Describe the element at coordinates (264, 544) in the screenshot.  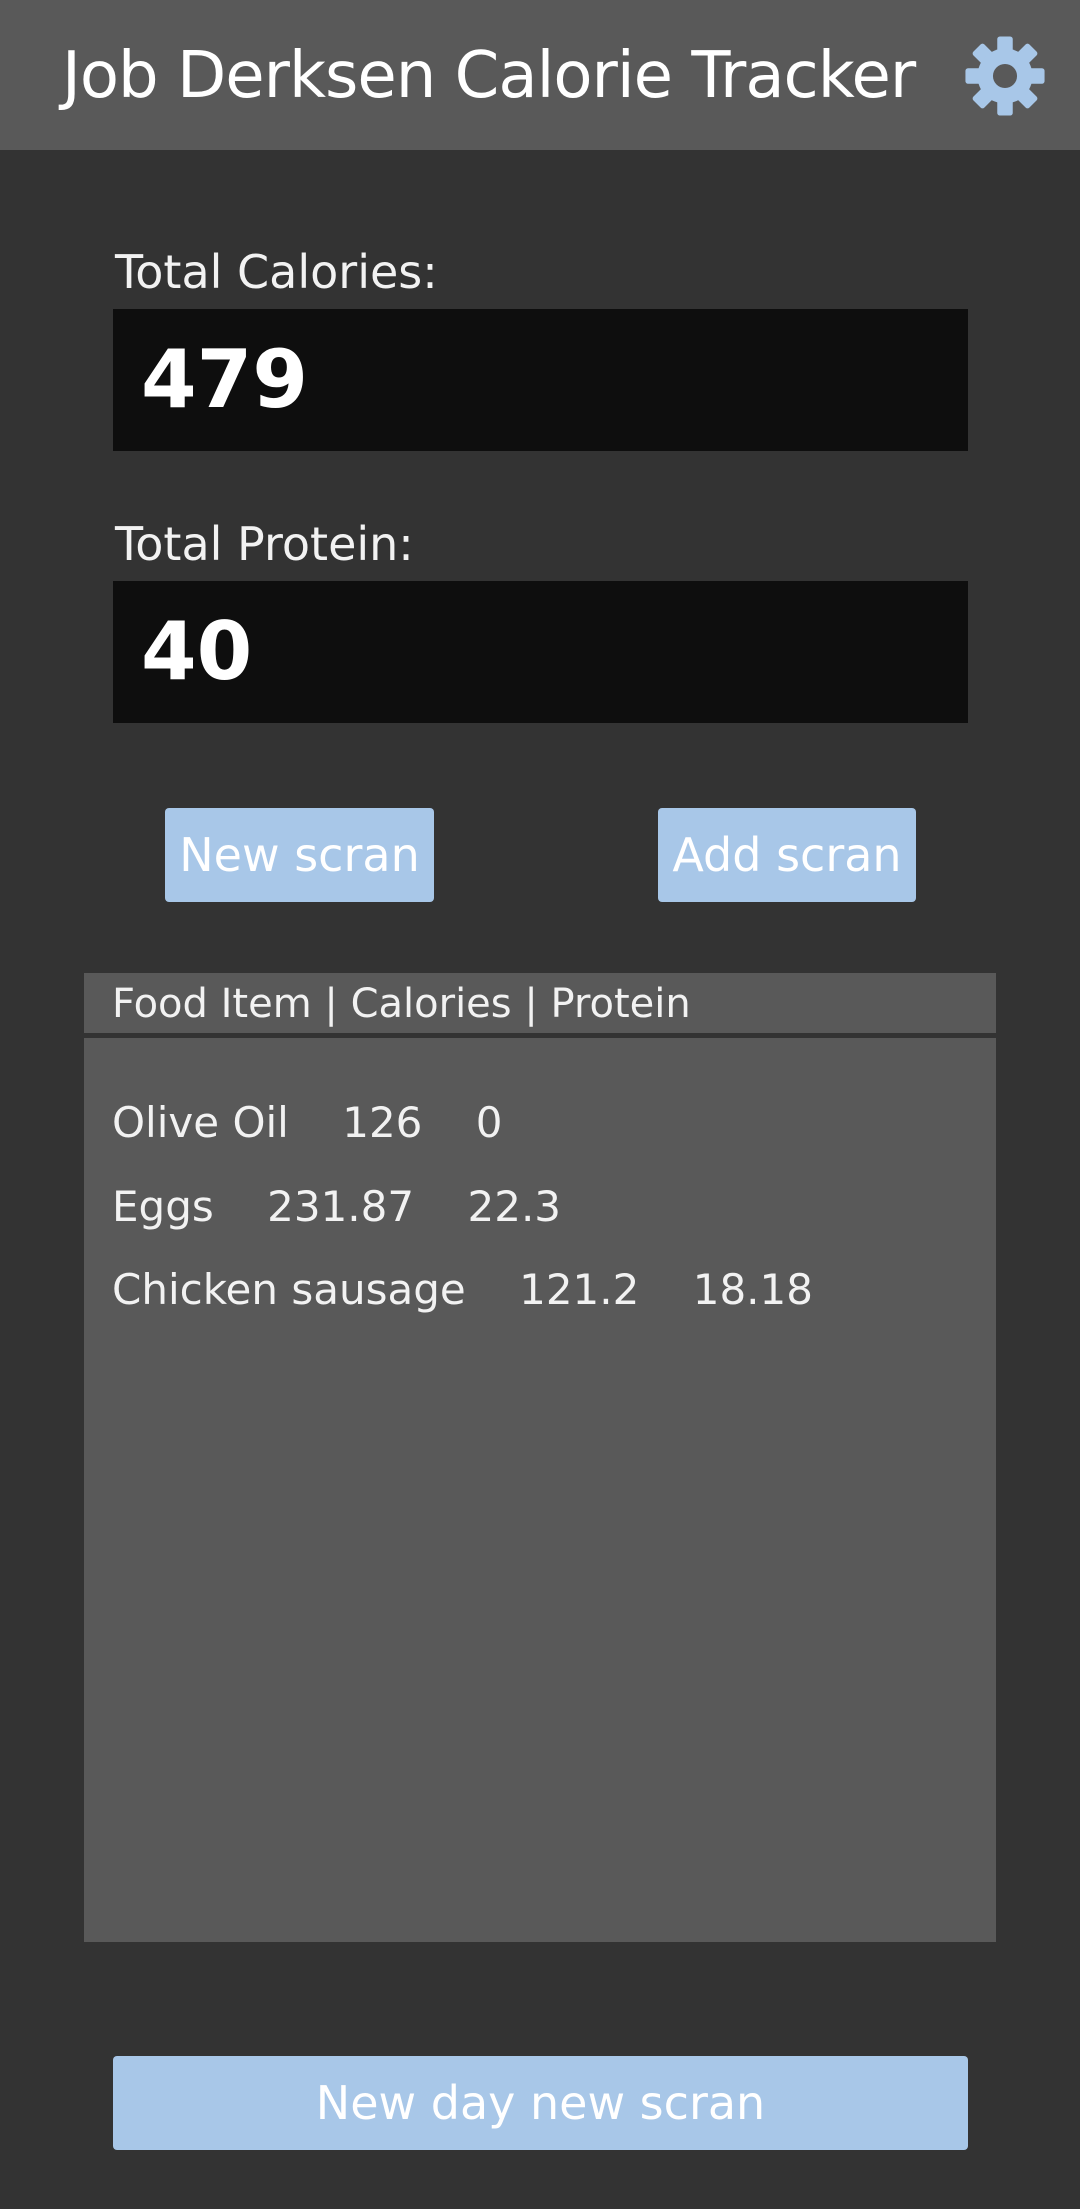
I see `total-protein-label: Total Protein:` at that location.